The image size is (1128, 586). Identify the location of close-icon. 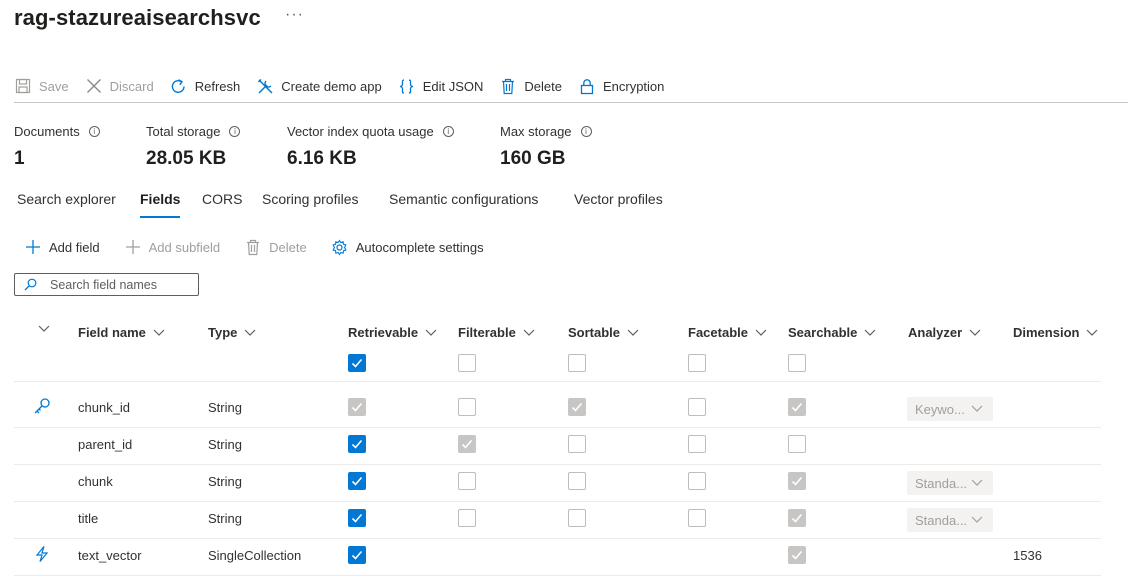
(94, 86).